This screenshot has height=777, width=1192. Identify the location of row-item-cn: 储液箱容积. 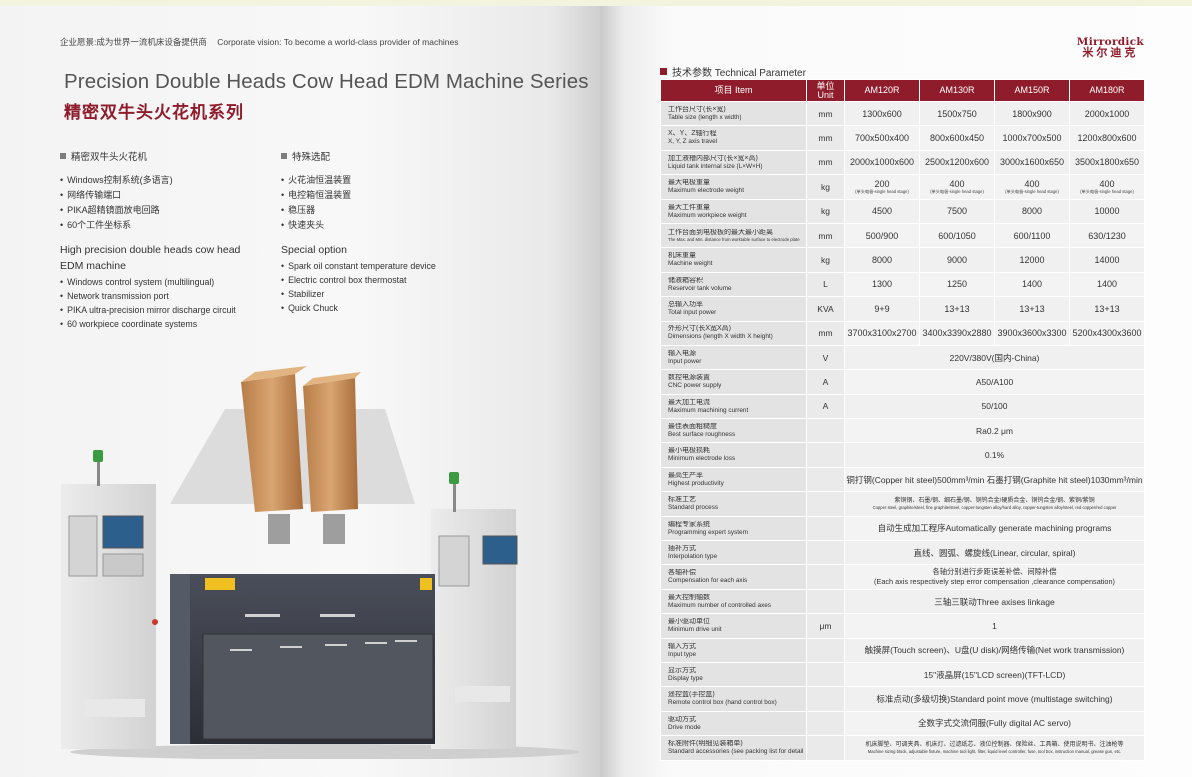
(685, 280).